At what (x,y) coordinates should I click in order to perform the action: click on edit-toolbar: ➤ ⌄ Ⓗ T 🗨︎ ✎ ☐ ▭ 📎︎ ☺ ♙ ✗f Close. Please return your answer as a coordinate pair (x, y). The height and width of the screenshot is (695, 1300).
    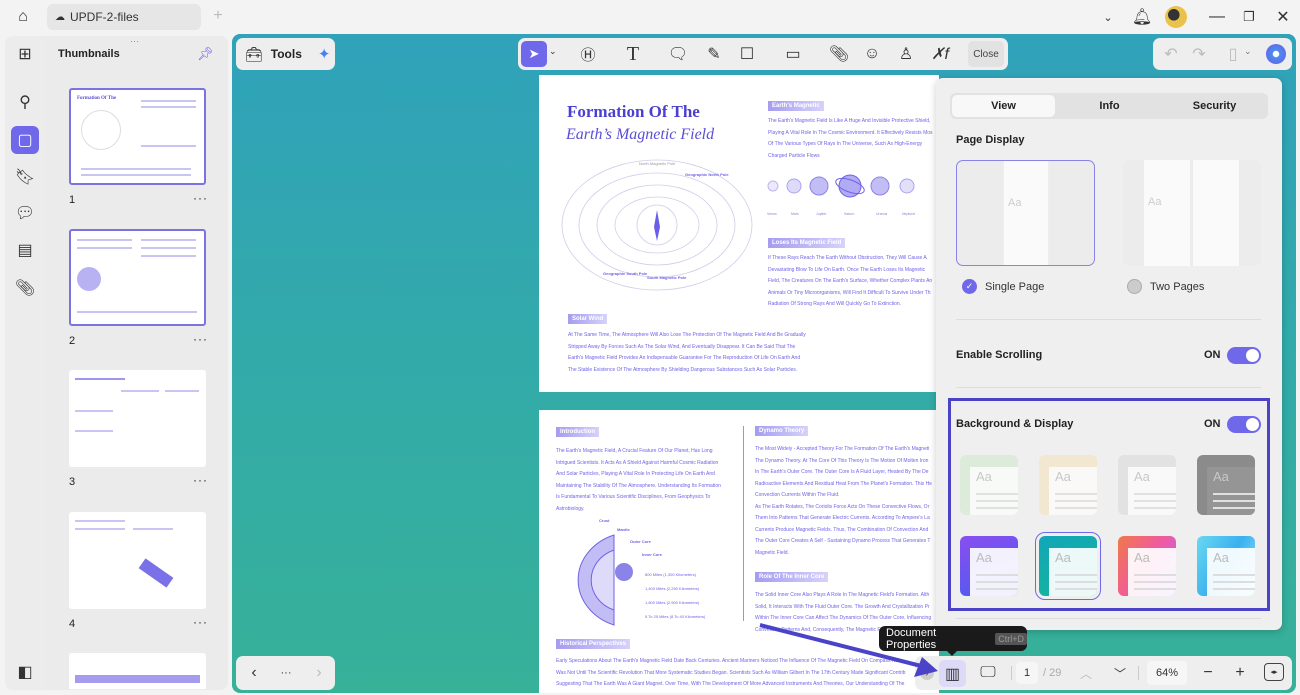
    Looking at the image, I should click on (763, 54).